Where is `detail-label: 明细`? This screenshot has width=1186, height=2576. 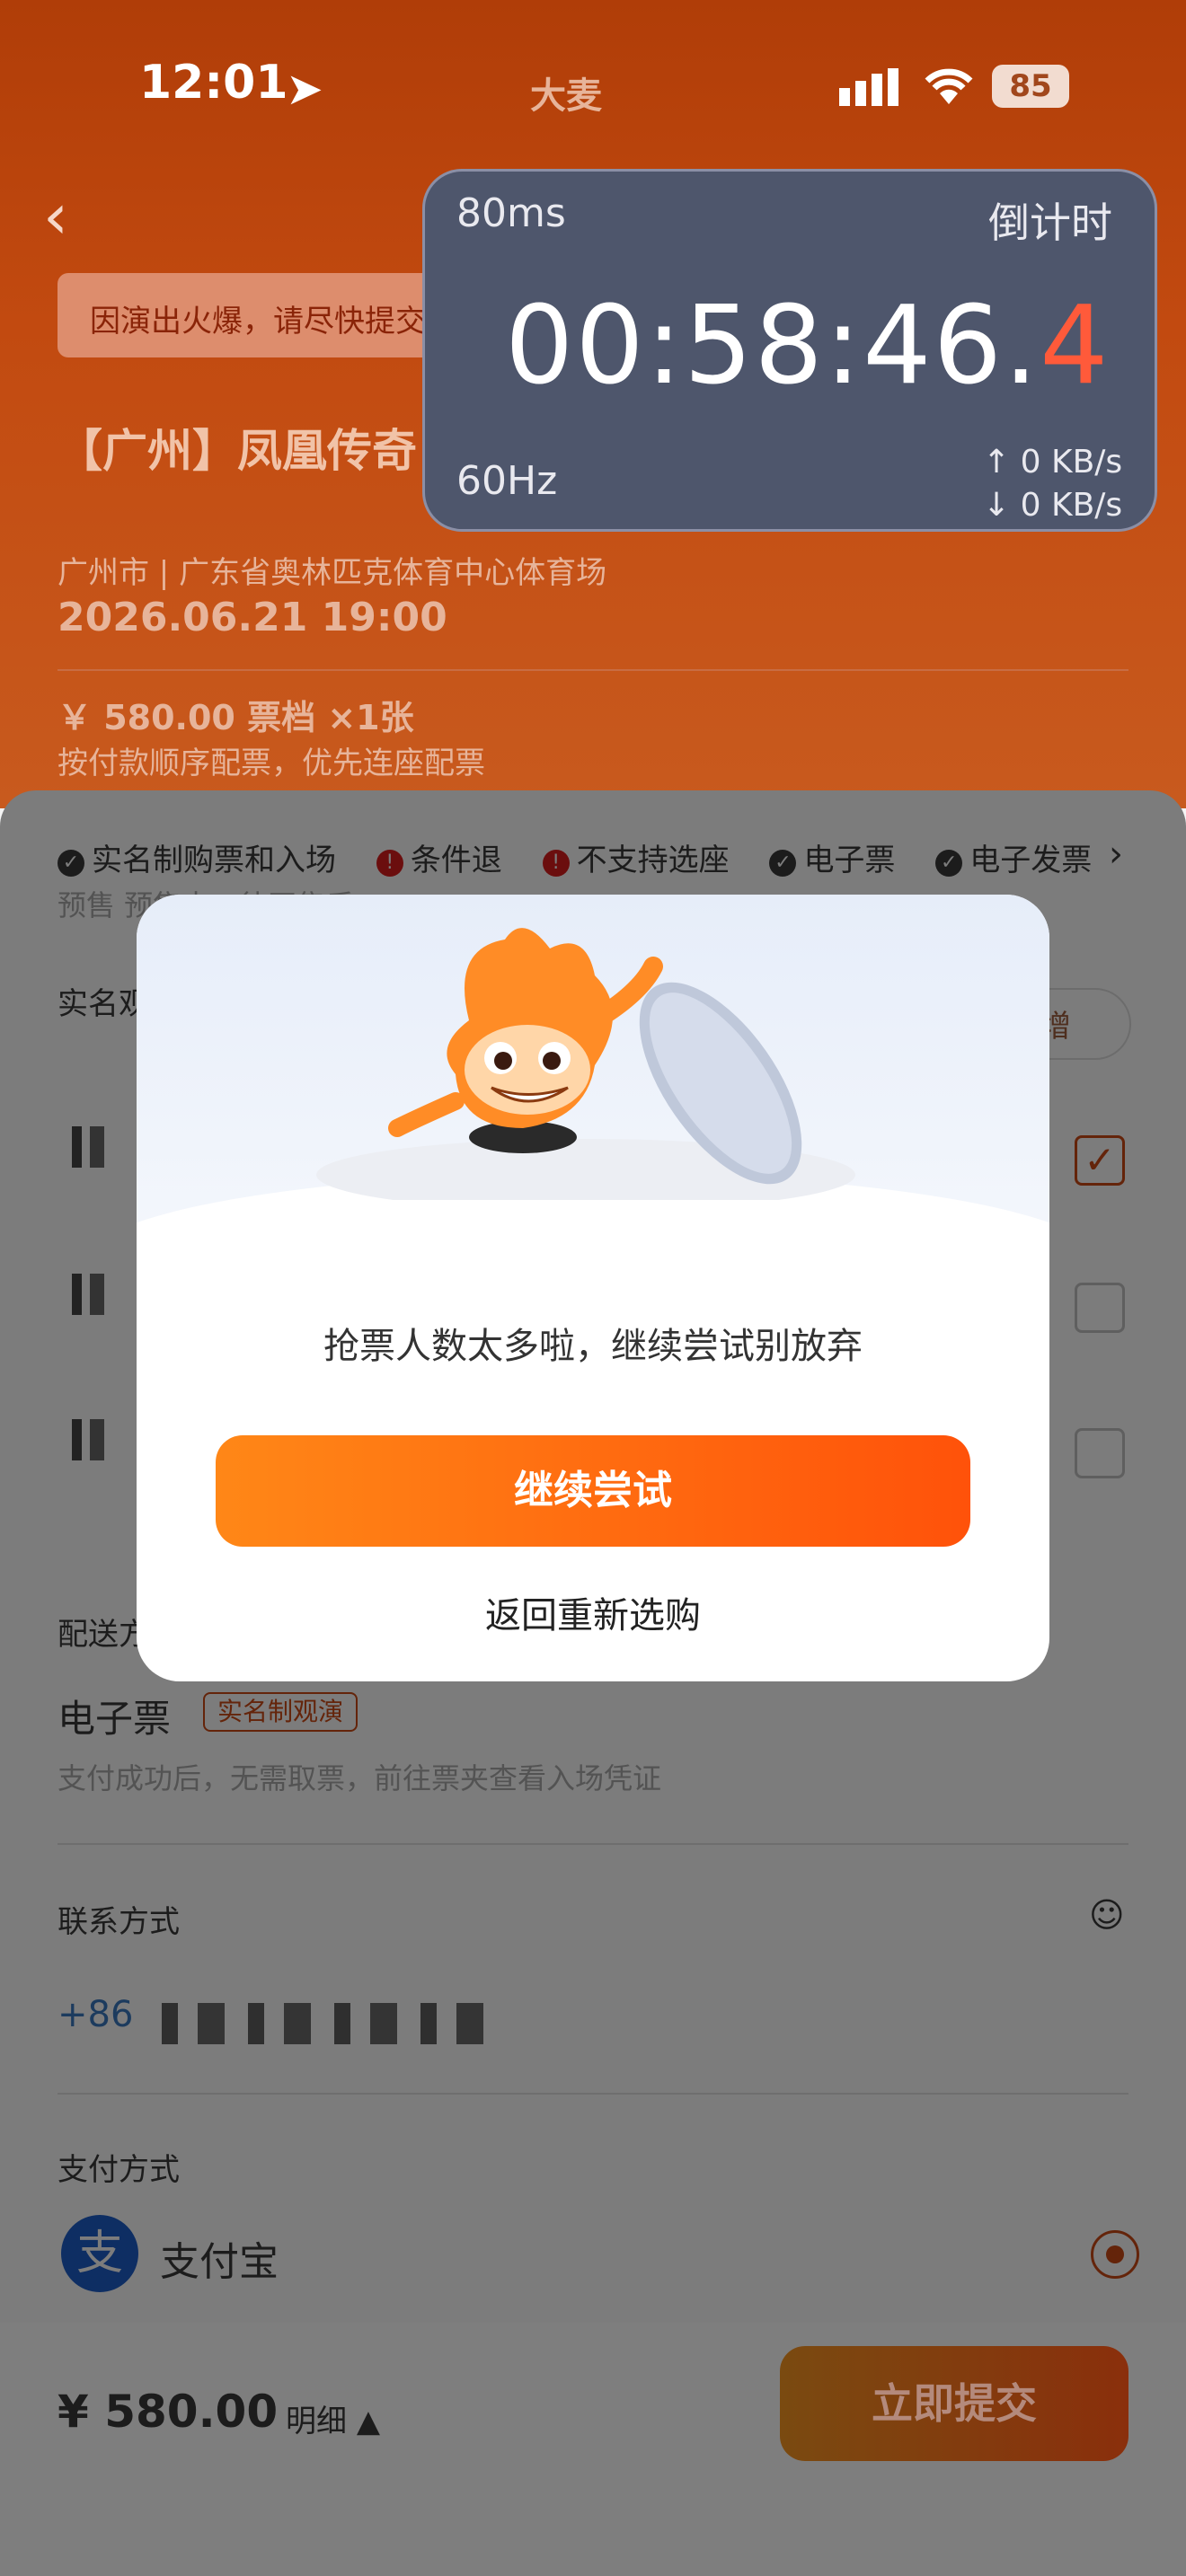 detail-label: 明细 is located at coordinates (316, 2421).